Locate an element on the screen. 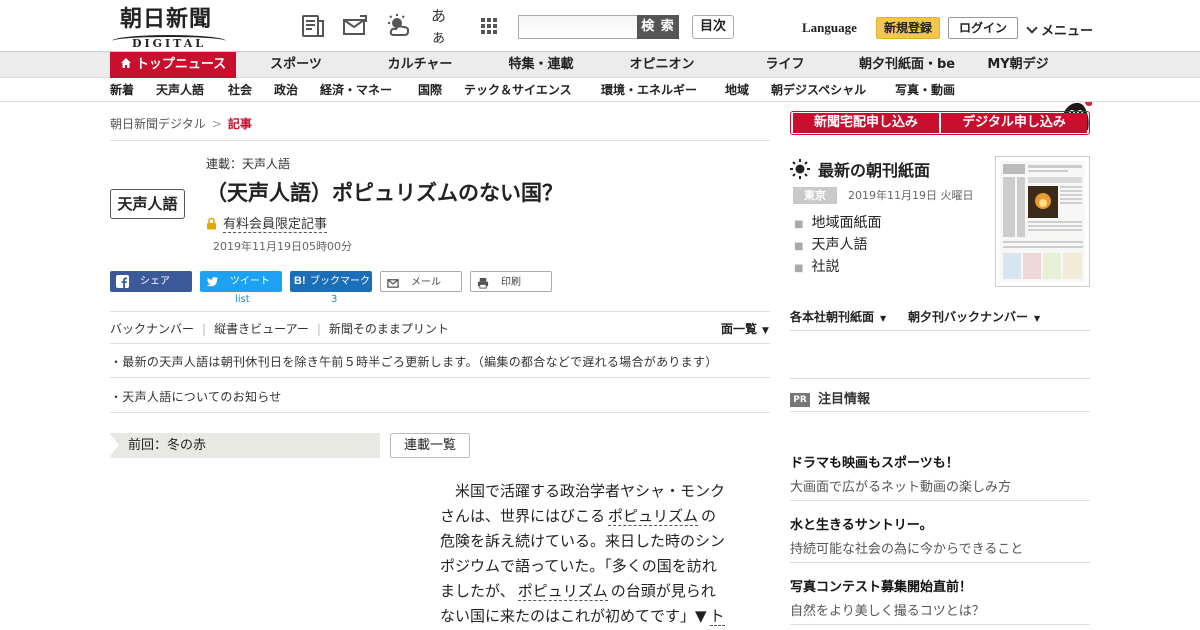 The image size is (1200, 630). breadcrumb-home: 朝日新聞デジタル is located at coordinates (158, 124).